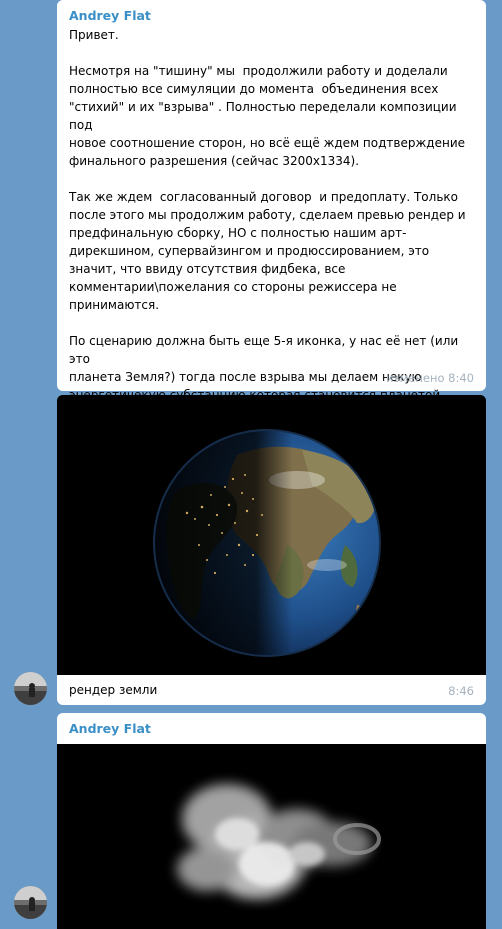 The image size is (502, 929). What do you see at coordinates (430, 378) in the screenshot?
I see `message-edited-time: изменено 8:40` at bounding box center [430, 378].